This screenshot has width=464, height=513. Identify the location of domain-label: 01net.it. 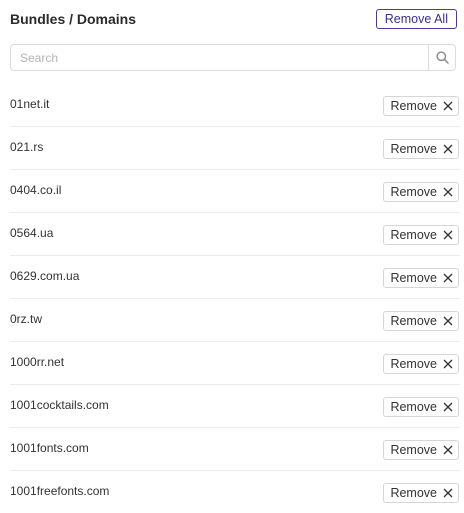
(30, 104).